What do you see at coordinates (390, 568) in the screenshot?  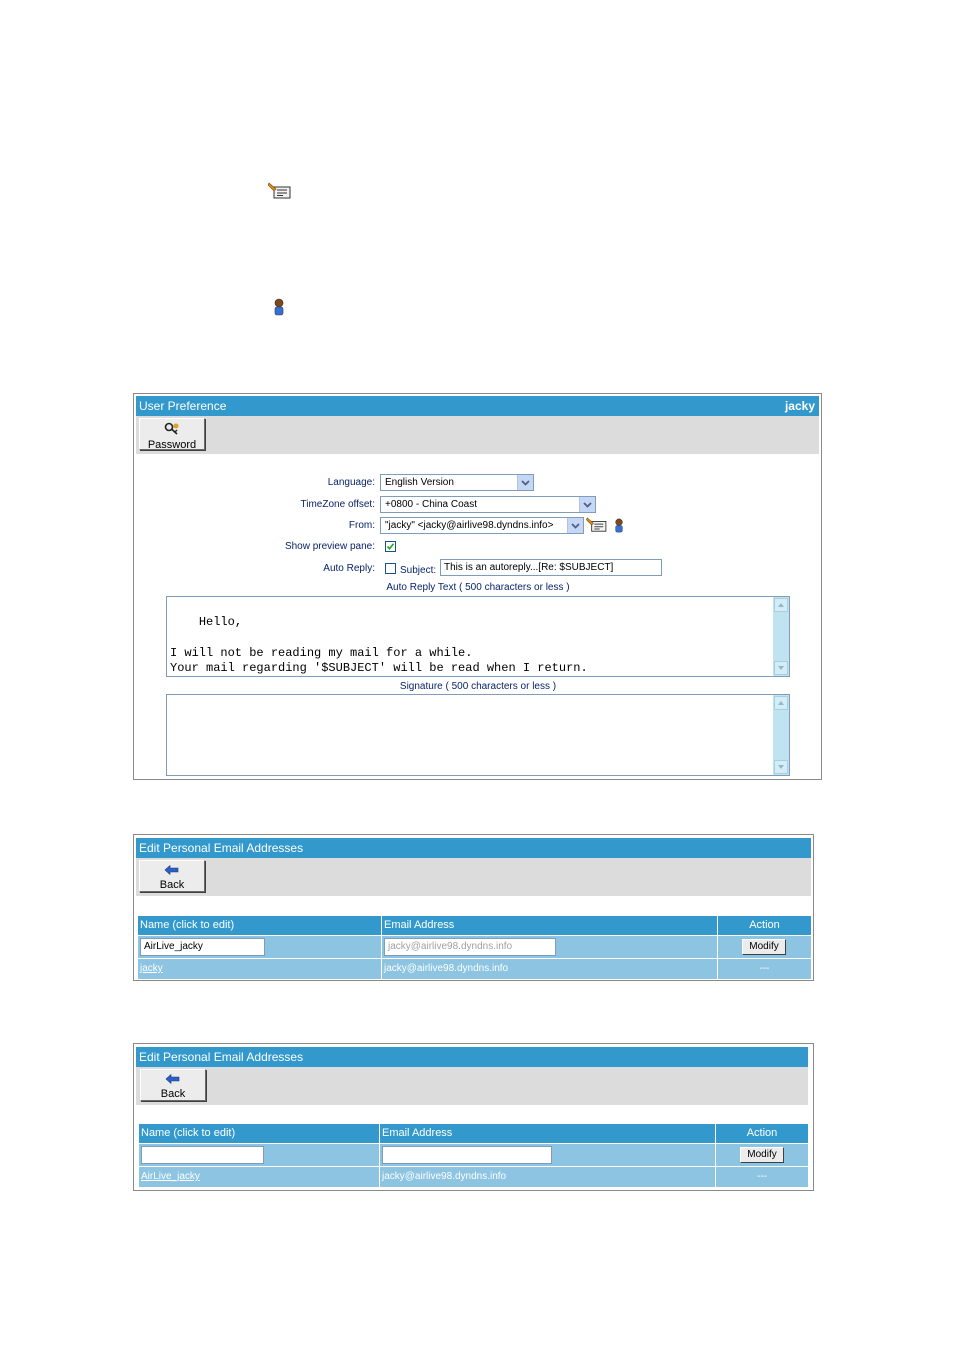 I see `auto-reply-checkbox` at bounding box center [390, 568].